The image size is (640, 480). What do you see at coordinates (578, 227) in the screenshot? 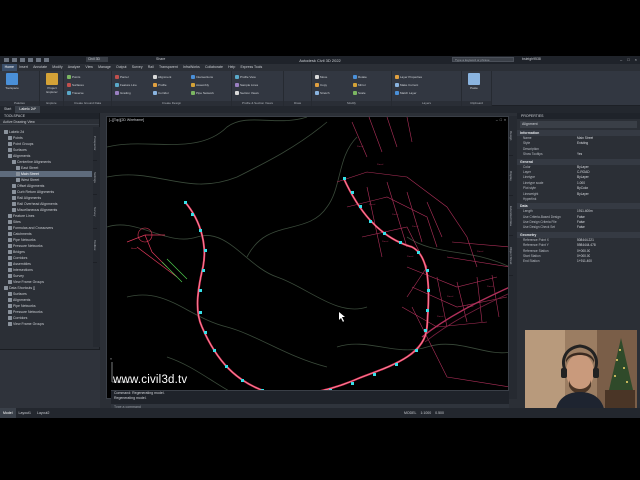
I see `property-row: Use Design Check Set False` at bounding box center [578, 227].